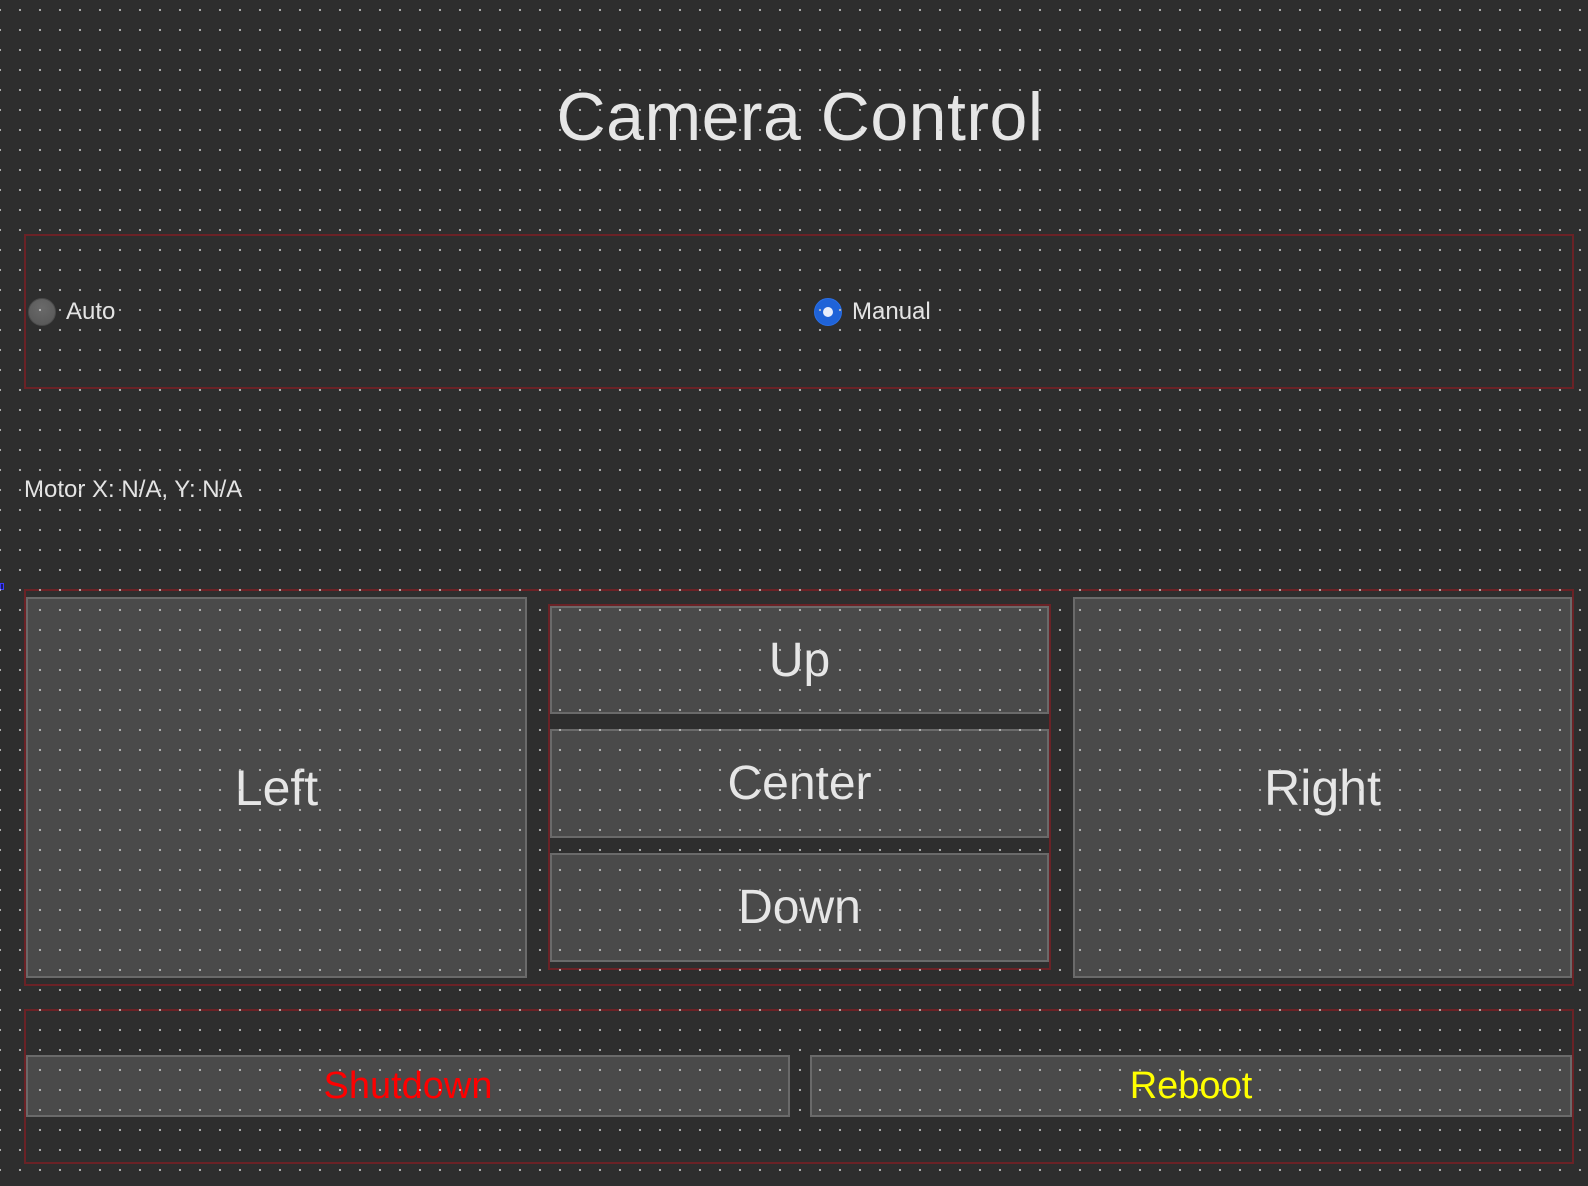 The image size is (1588, 1186). Describe the element at coordinates (891, 311) in the screenshot. I see `radio-manual-label: Manual` at that location.